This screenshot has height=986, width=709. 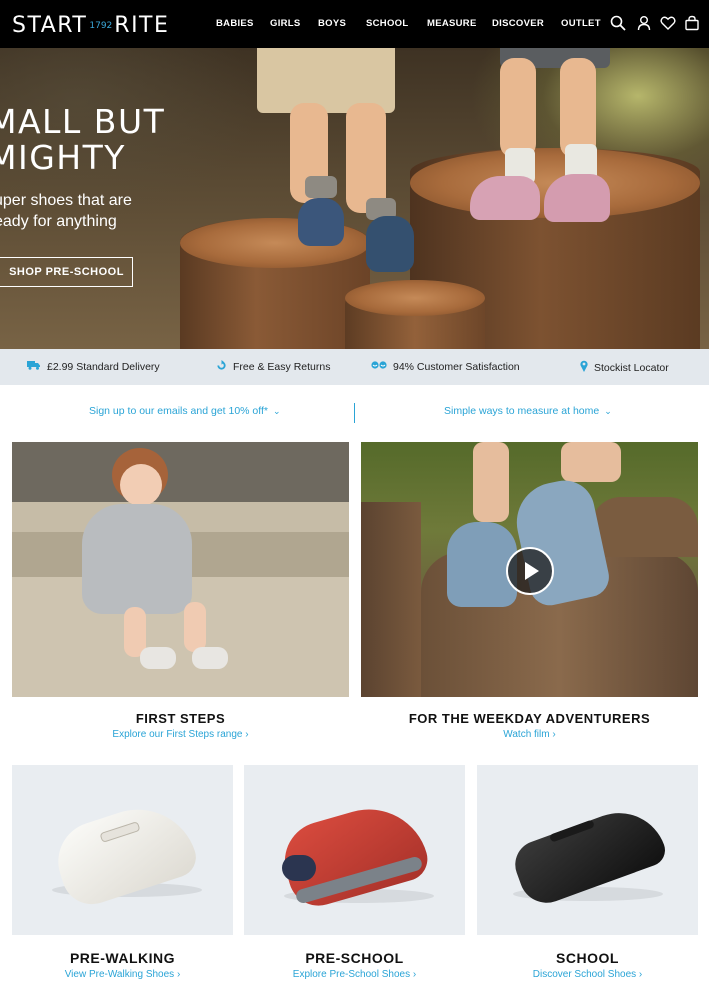 I want to click on brand-logo: START 1792 RITE, so click(x=90, y=25).